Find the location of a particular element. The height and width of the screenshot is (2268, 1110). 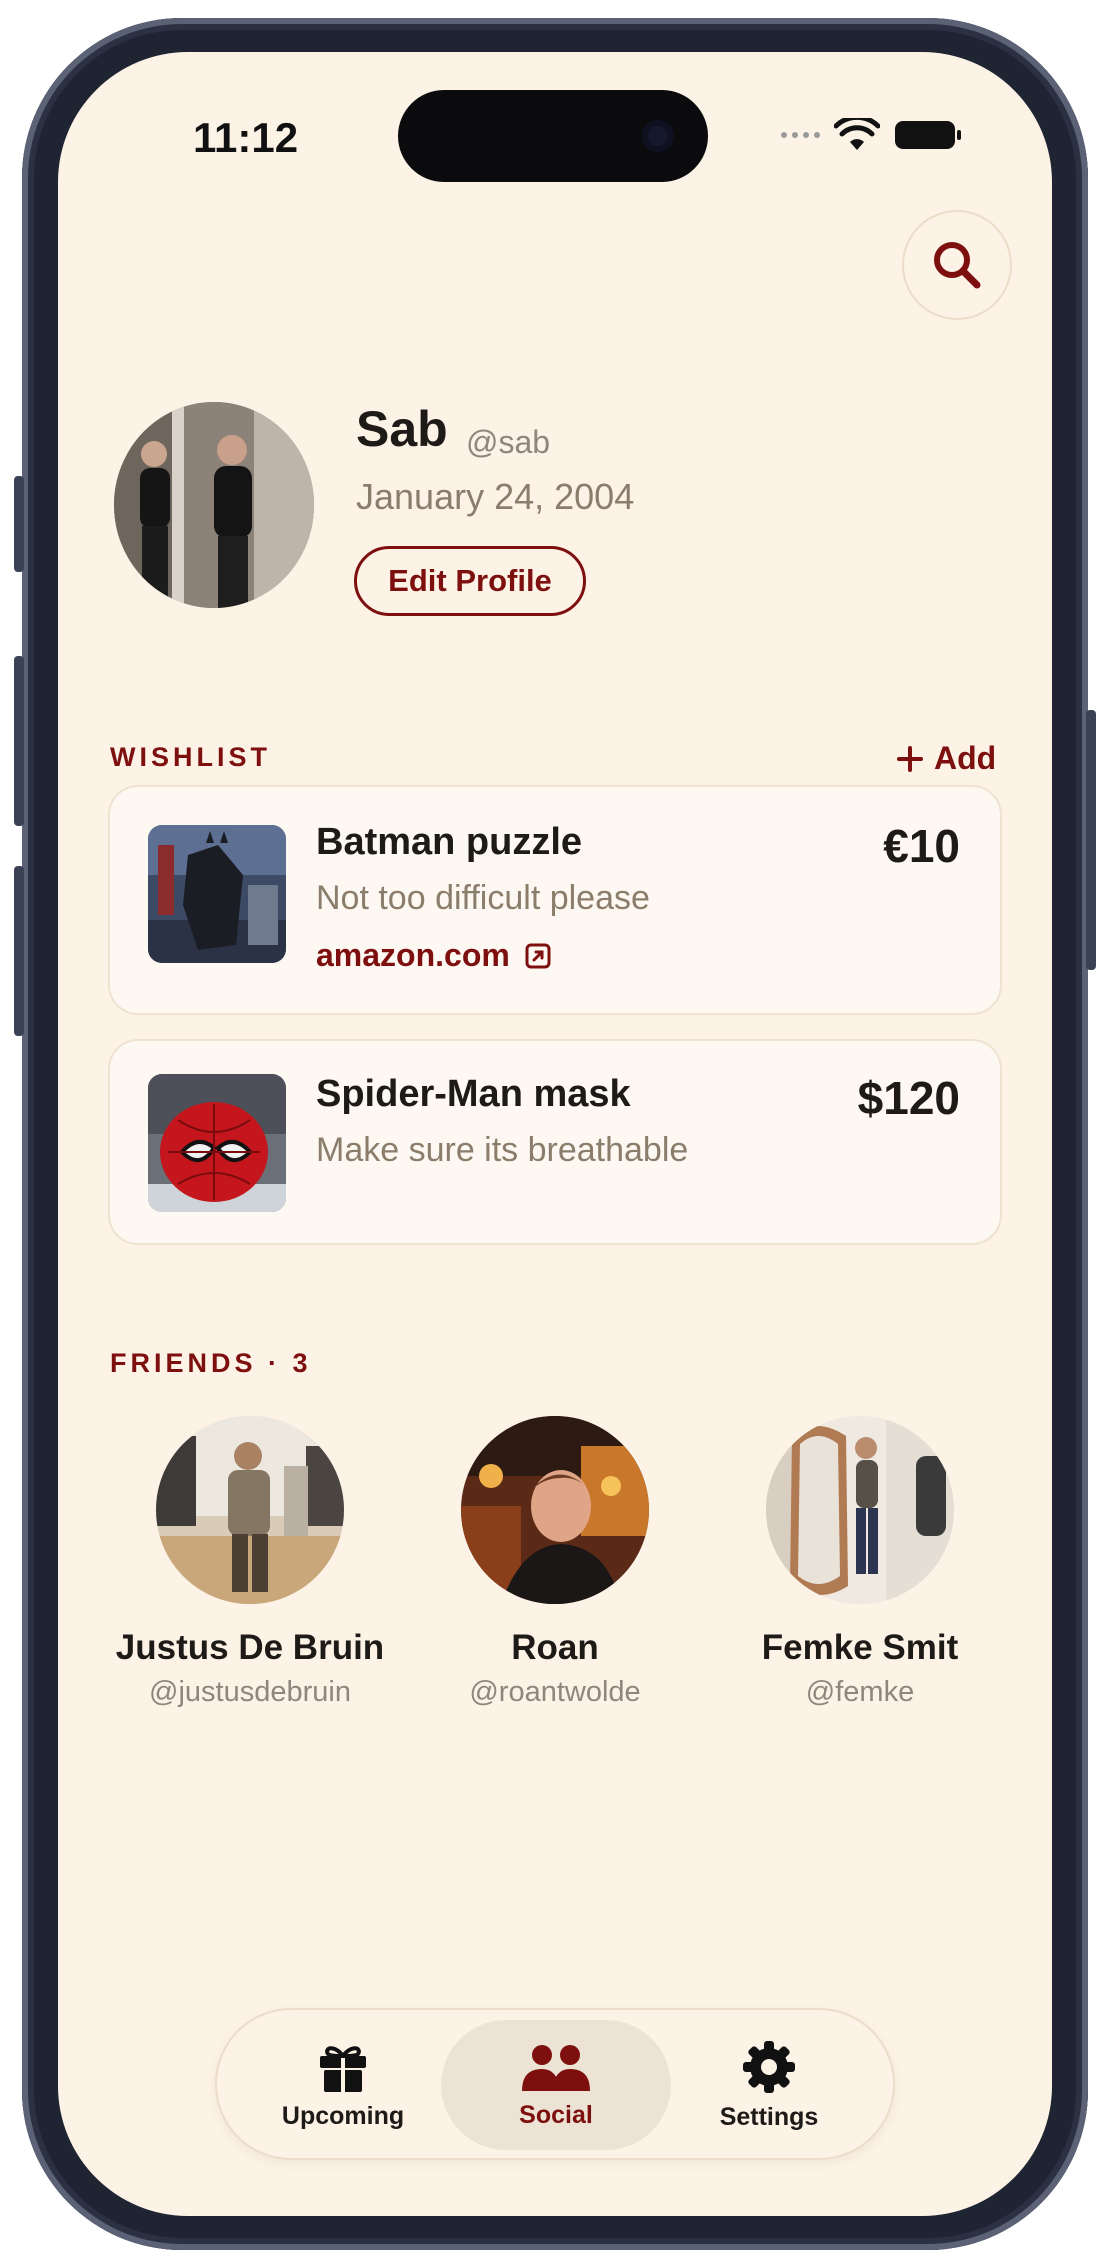

tab-label: Settings is located at coordinates (769, 2116).